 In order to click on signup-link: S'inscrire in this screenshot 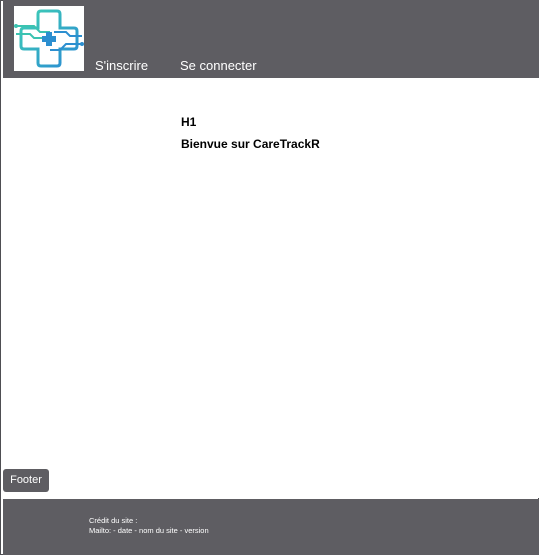, I will do `click(121, 66)`.